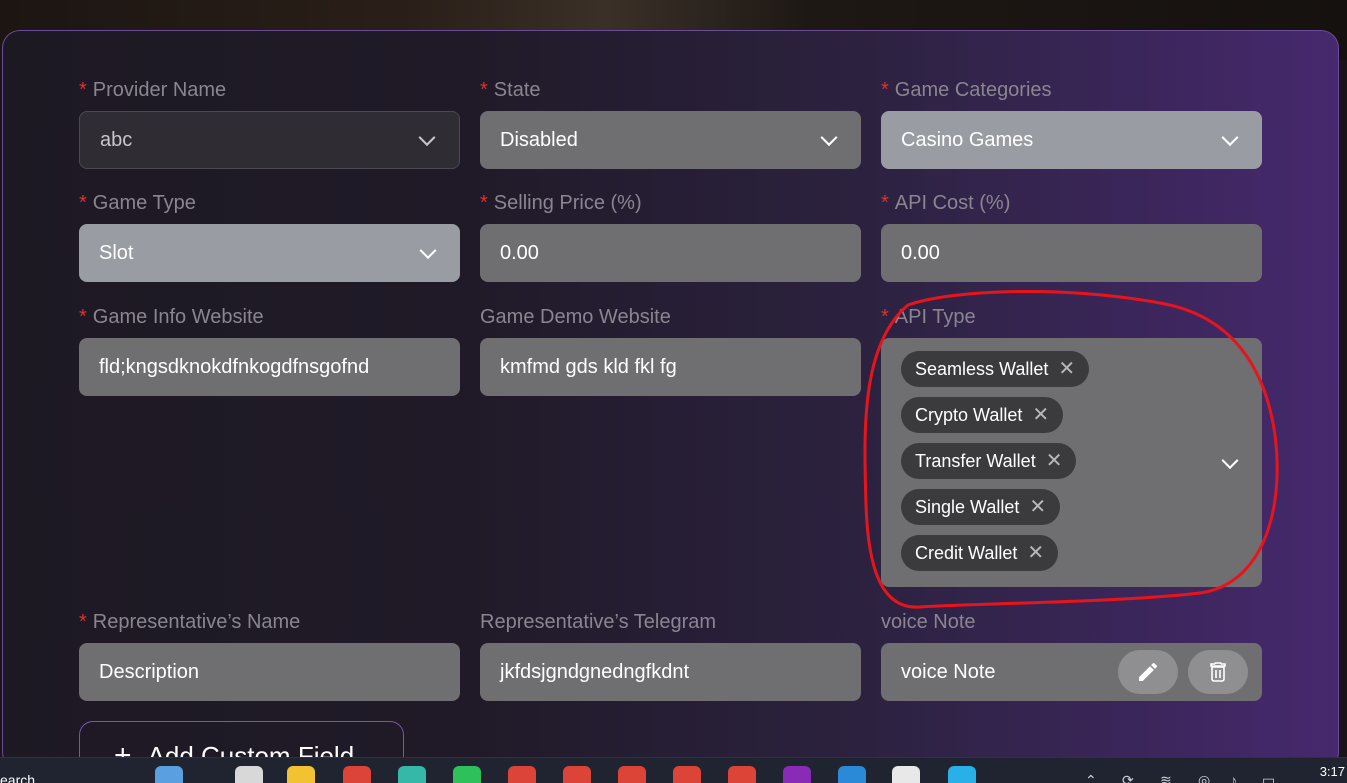 The image size is (1347, 783). I want to click on rep-name-value: Description, so click(149, 671).